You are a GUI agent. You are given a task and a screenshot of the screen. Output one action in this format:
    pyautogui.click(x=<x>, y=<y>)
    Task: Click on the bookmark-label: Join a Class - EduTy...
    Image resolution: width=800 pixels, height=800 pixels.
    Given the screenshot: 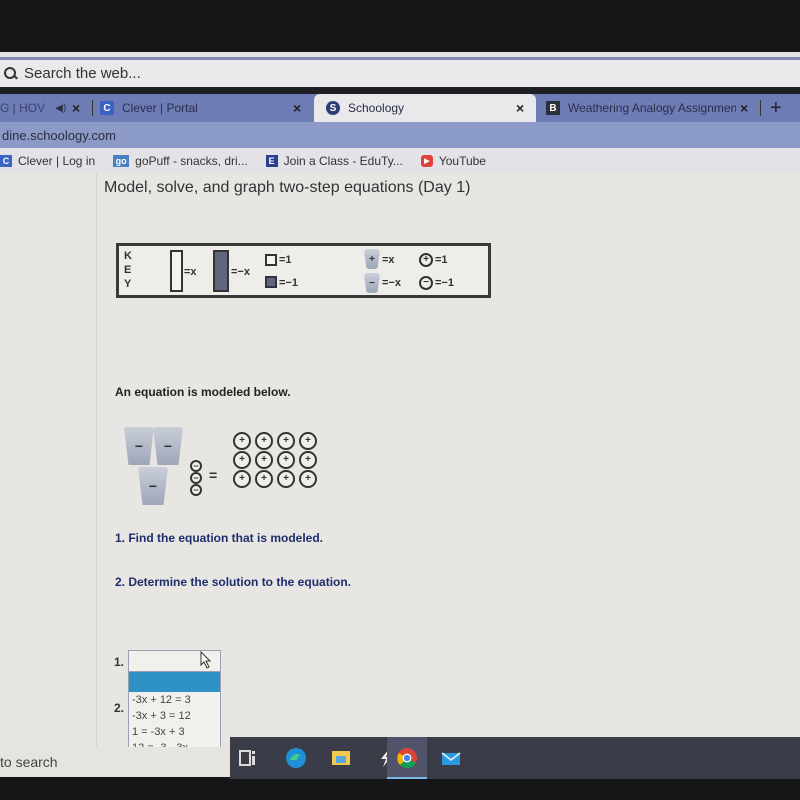 What is the action you would take?
    pyautogui.click(x=343, y=161)
    